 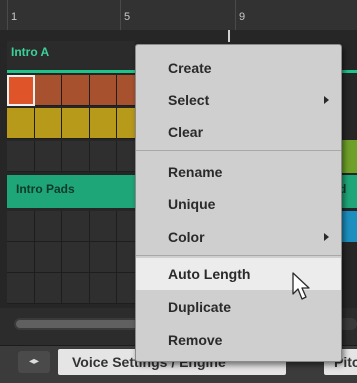 I want to click on grid-cell-selected, so click(x=21, y=90).